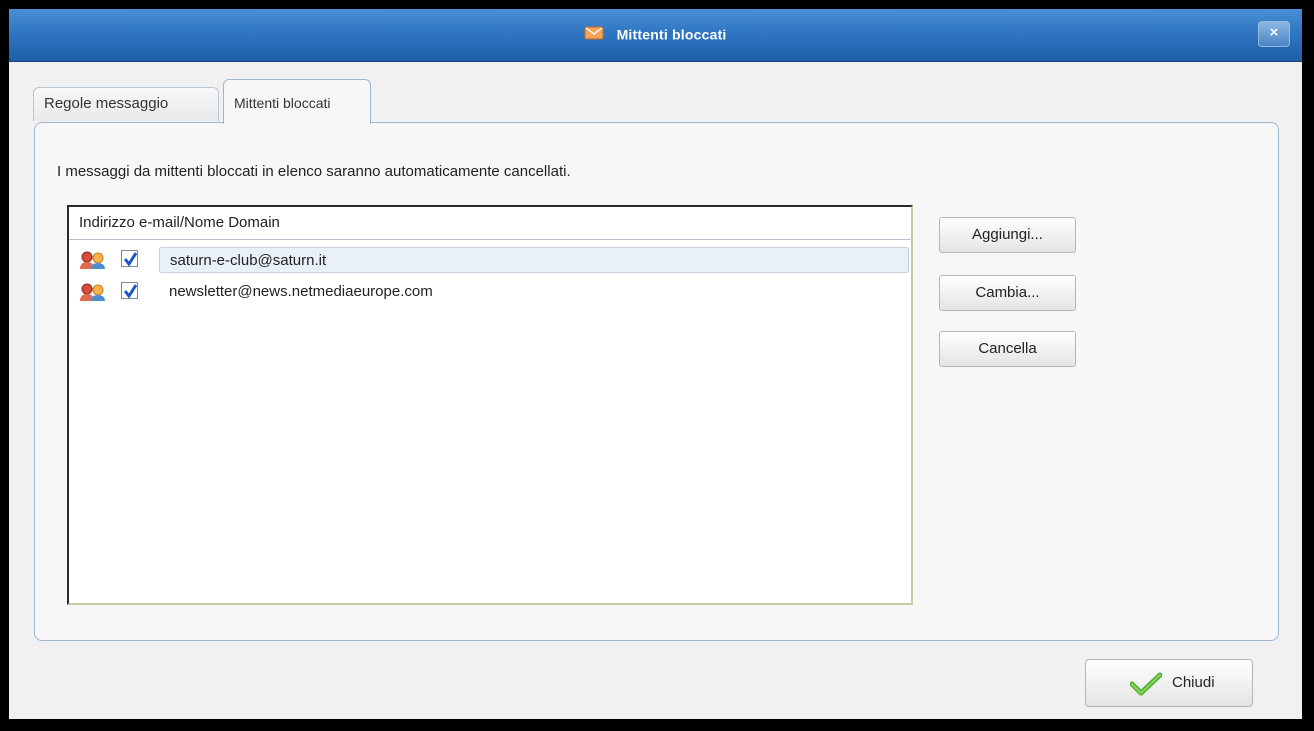 Image resolution: width=1314 pixels, height=731 pixels. Describe the element at coordinates (1146, 686) in the screenshot. I see `checkmark-icon` at that location.